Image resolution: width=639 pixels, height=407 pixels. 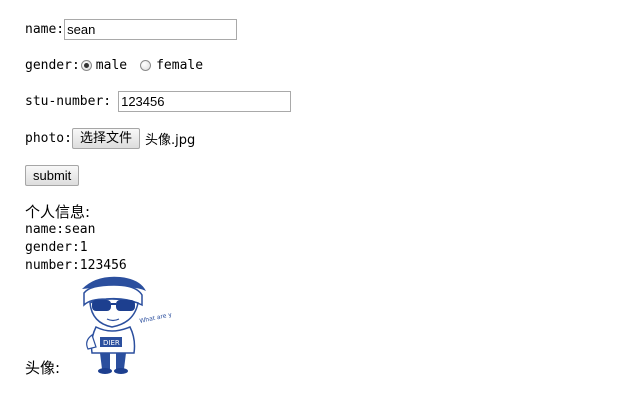 What do you see at coordinates (170, 140) in the screenshot?
I see `file-name-text: 头像.jpg` at bounding box center [170, 140].